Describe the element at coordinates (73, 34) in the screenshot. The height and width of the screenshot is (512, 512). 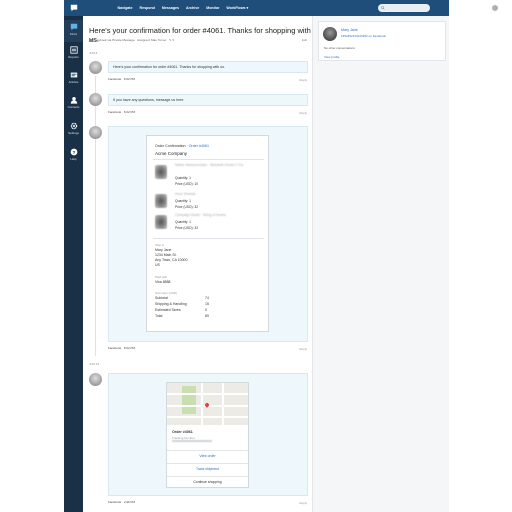
I see `sidebar-item-label: Inbox` at that location.